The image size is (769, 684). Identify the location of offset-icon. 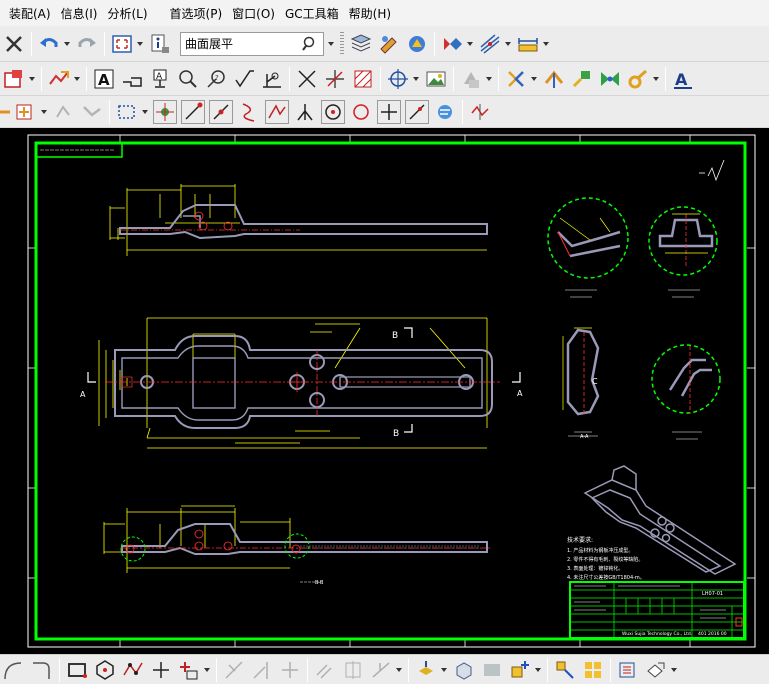
(325, 670).